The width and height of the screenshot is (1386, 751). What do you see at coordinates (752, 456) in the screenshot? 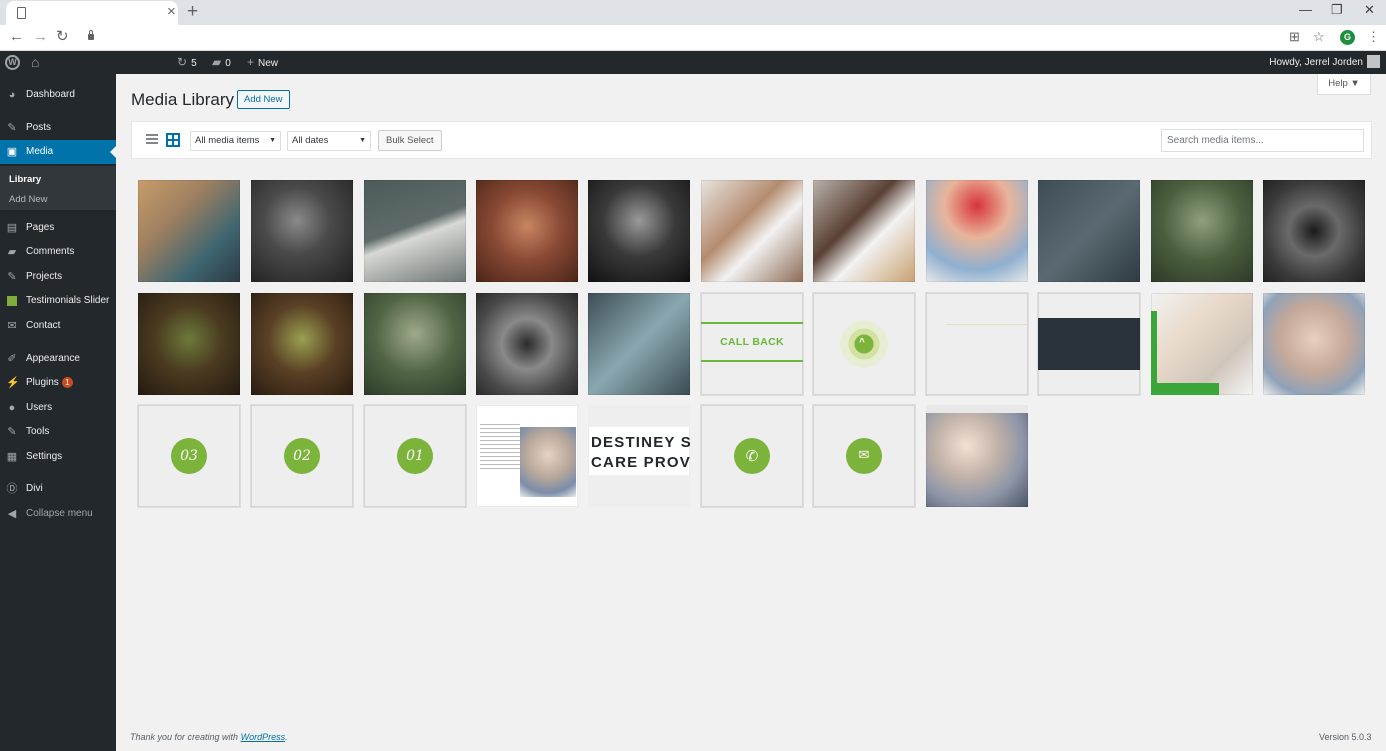
I see `media-thumbnail: ✆` at bounding box center [752, 456].